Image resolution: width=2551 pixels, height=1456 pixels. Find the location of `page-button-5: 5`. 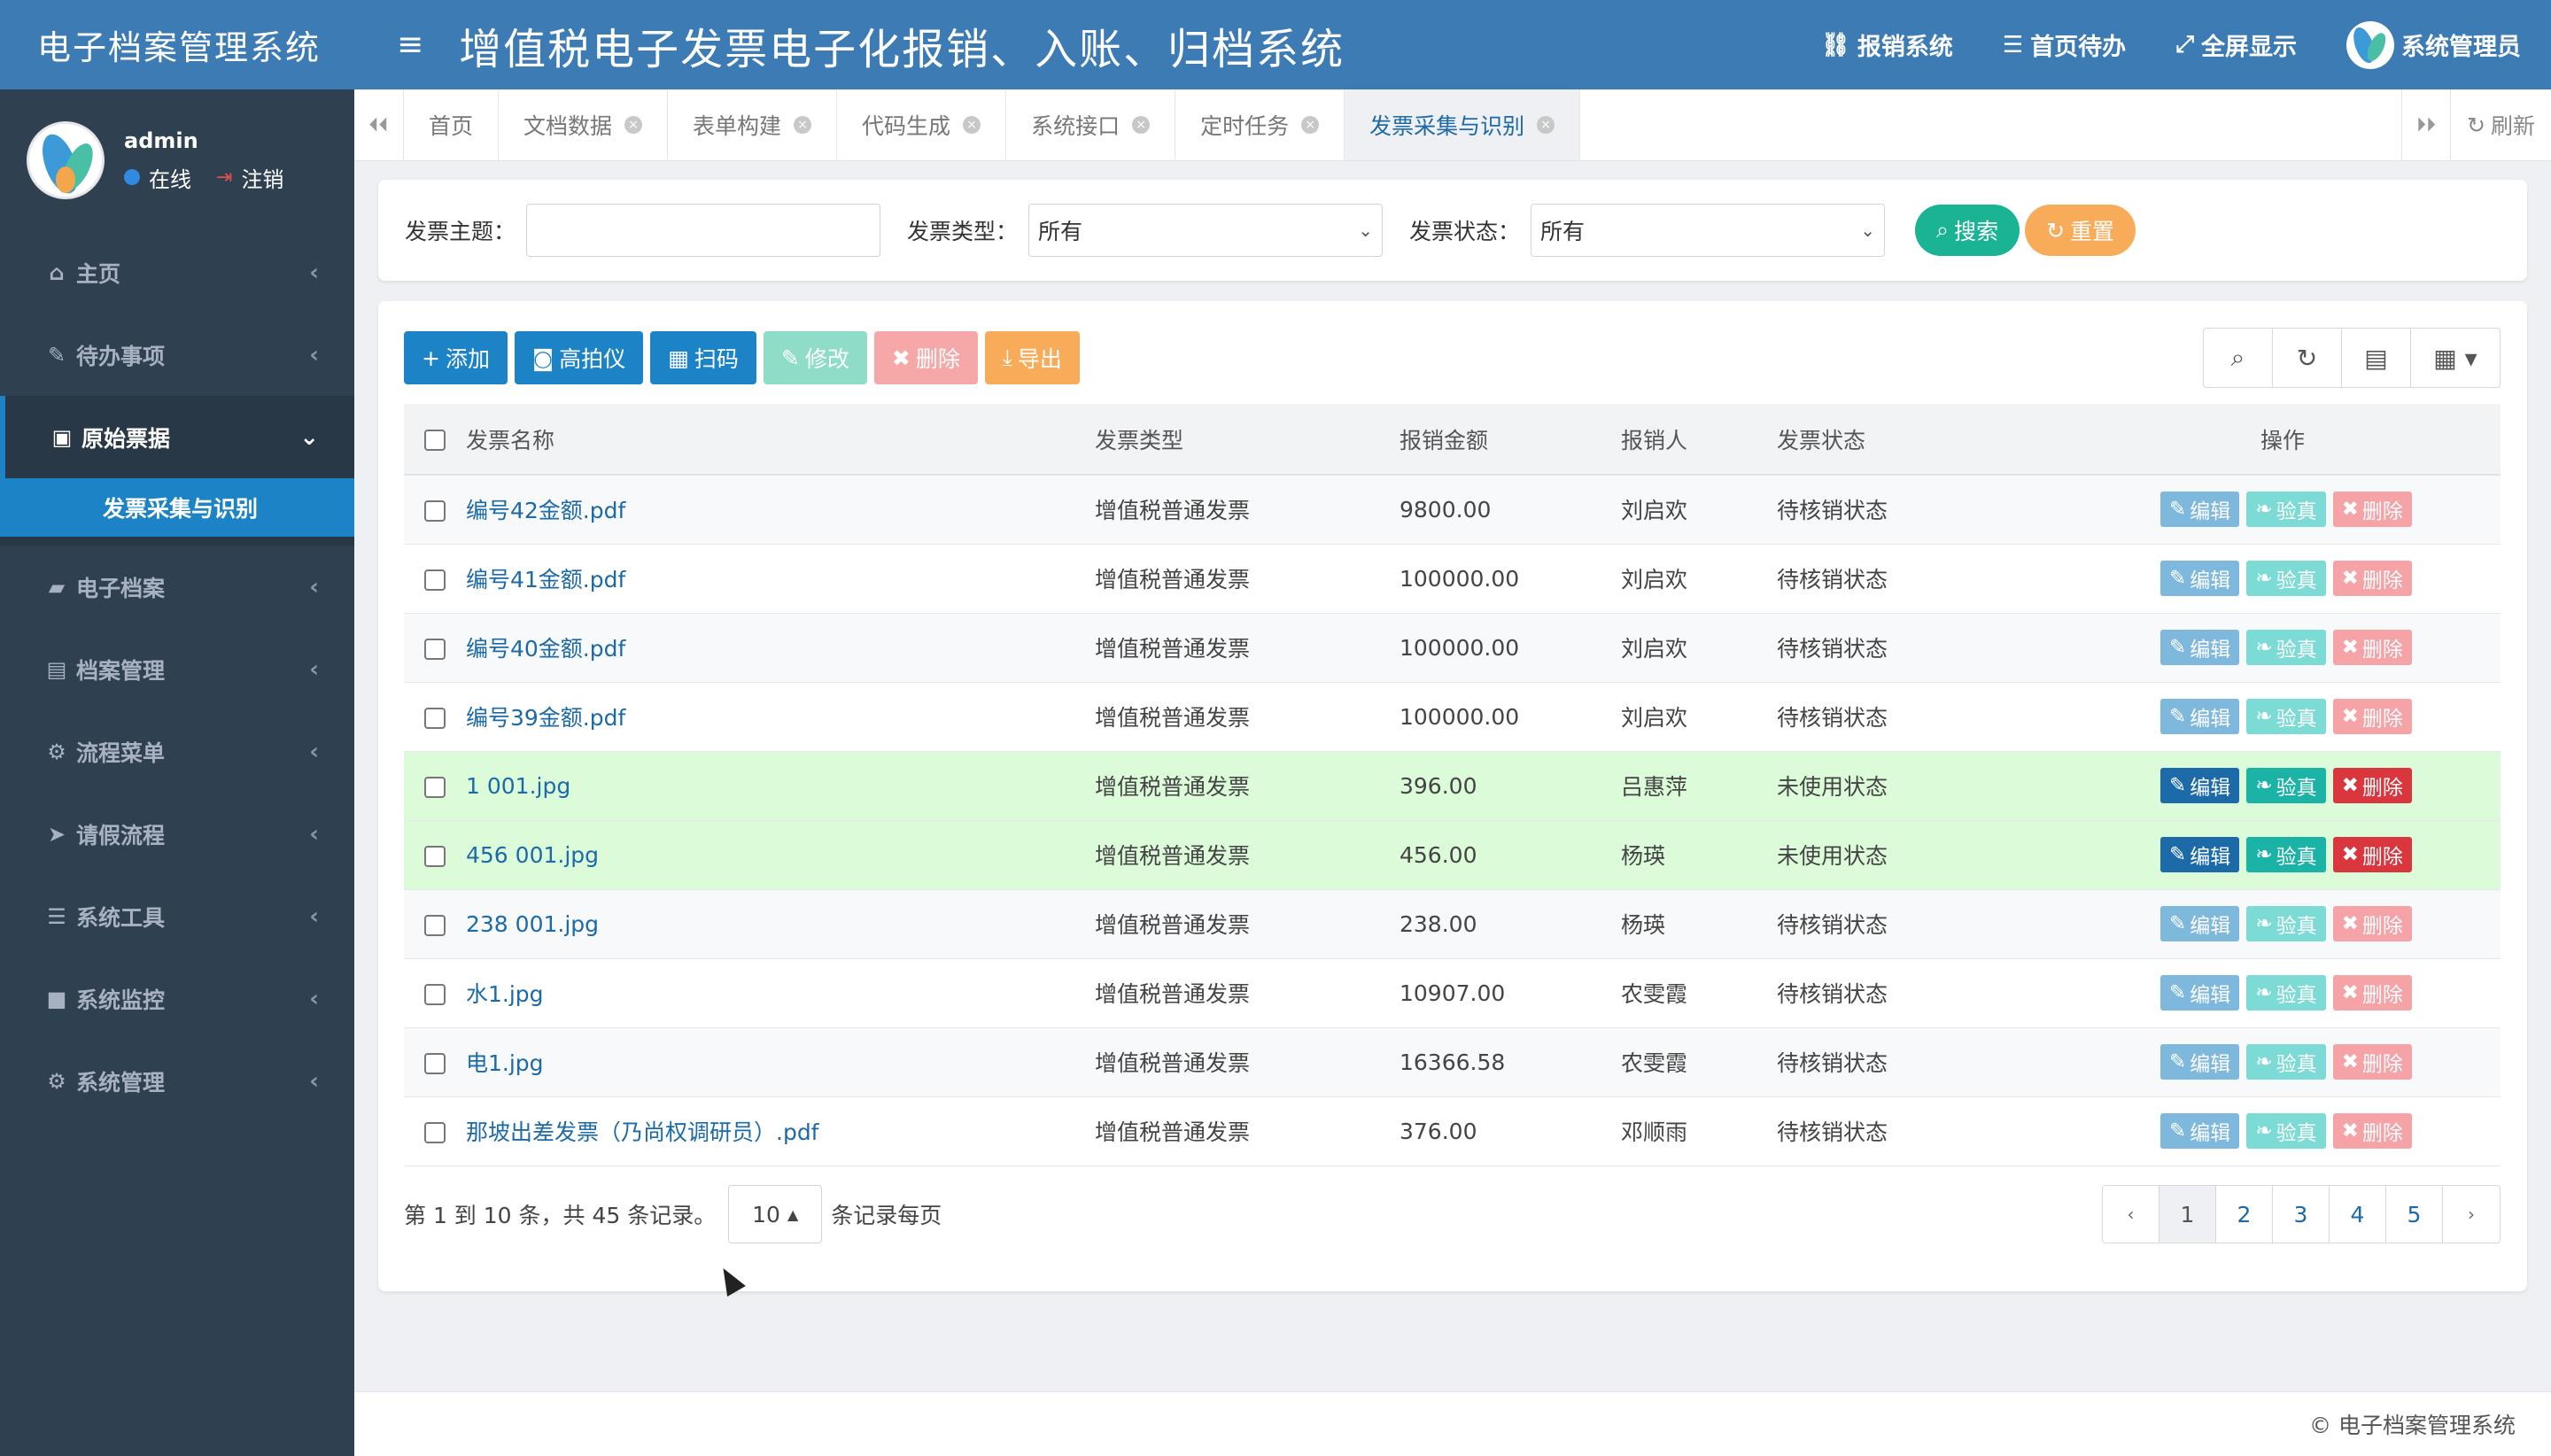

page-button-5: 5 is located at coordinates (2414, 1214).